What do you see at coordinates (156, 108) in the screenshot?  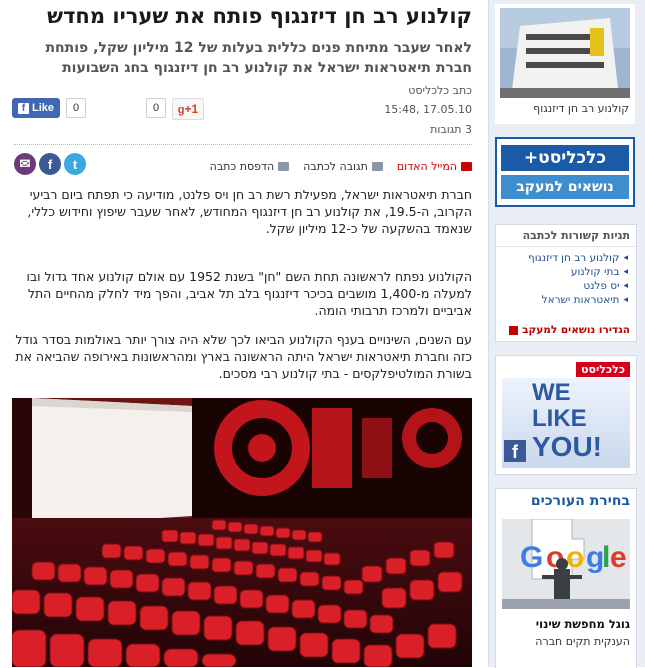 I see `gplus-count: 0` at bounding box center [156, 108].